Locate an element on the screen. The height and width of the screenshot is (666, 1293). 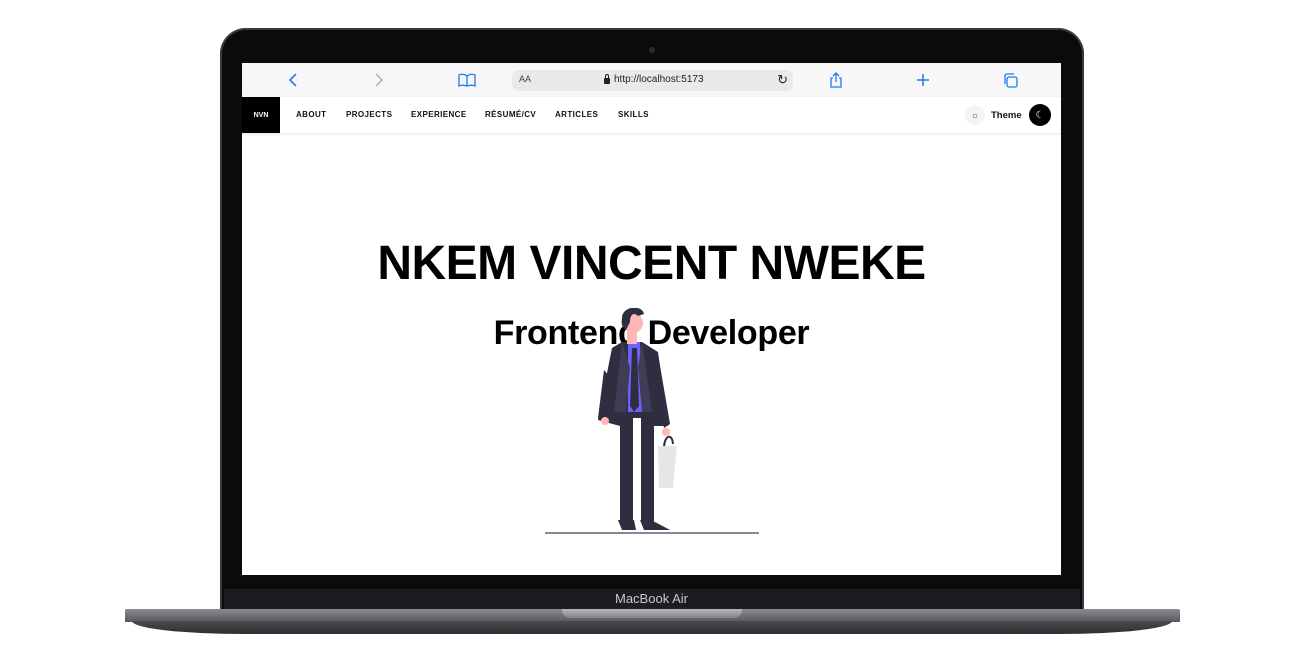
laptop-base-bottom is located at coordinates (652, 627).